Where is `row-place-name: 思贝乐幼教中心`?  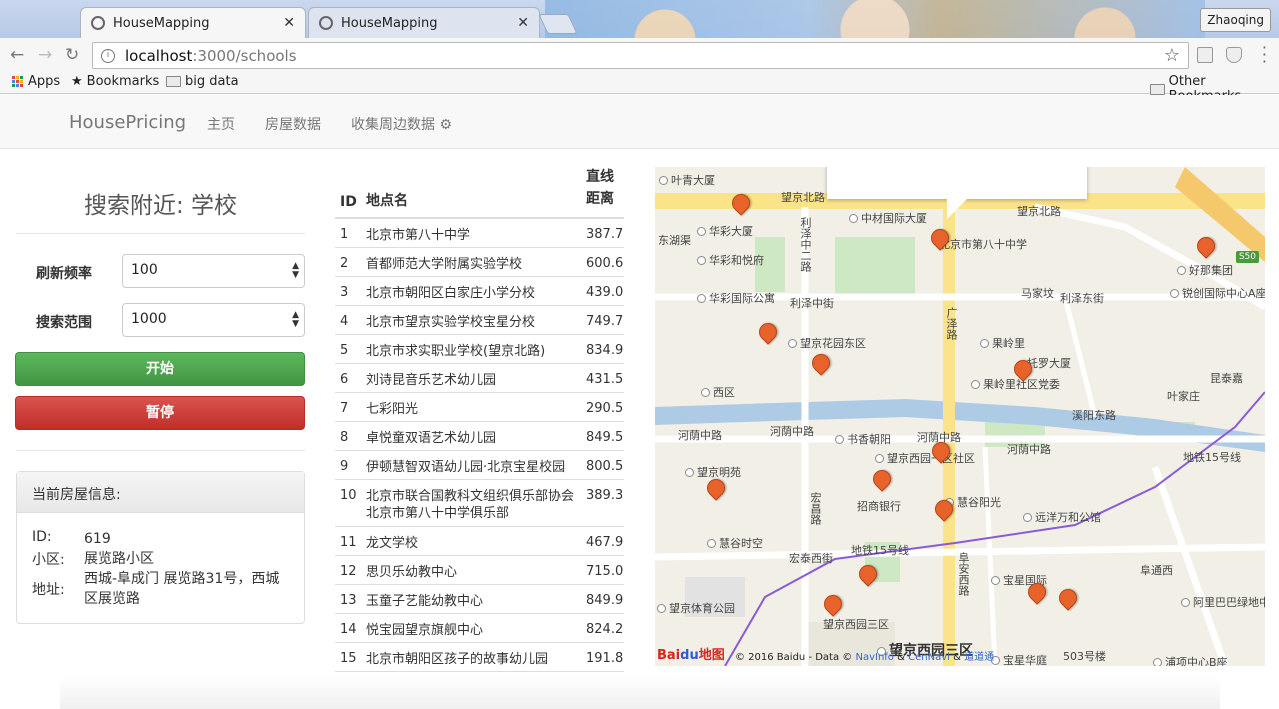
row-place-name: 思贝乐幼教中心 is located at coordinates (412, 572).